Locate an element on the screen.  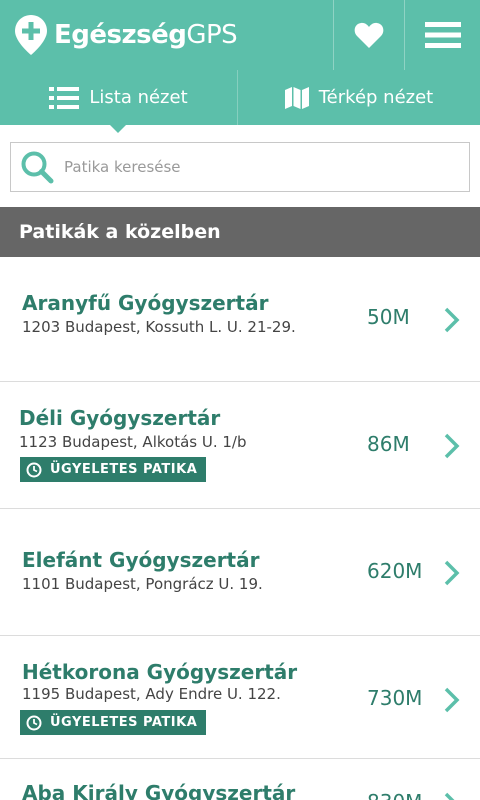
app-header: EgészségGPS is located at coordinates (240, 35).